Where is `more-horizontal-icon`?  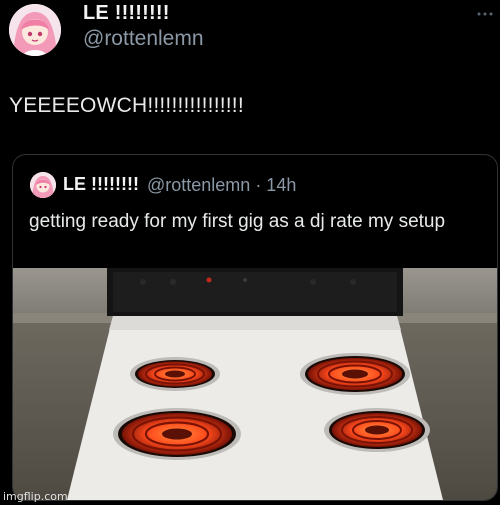 more-horizontal-icon is located at coordinates (485, 11).